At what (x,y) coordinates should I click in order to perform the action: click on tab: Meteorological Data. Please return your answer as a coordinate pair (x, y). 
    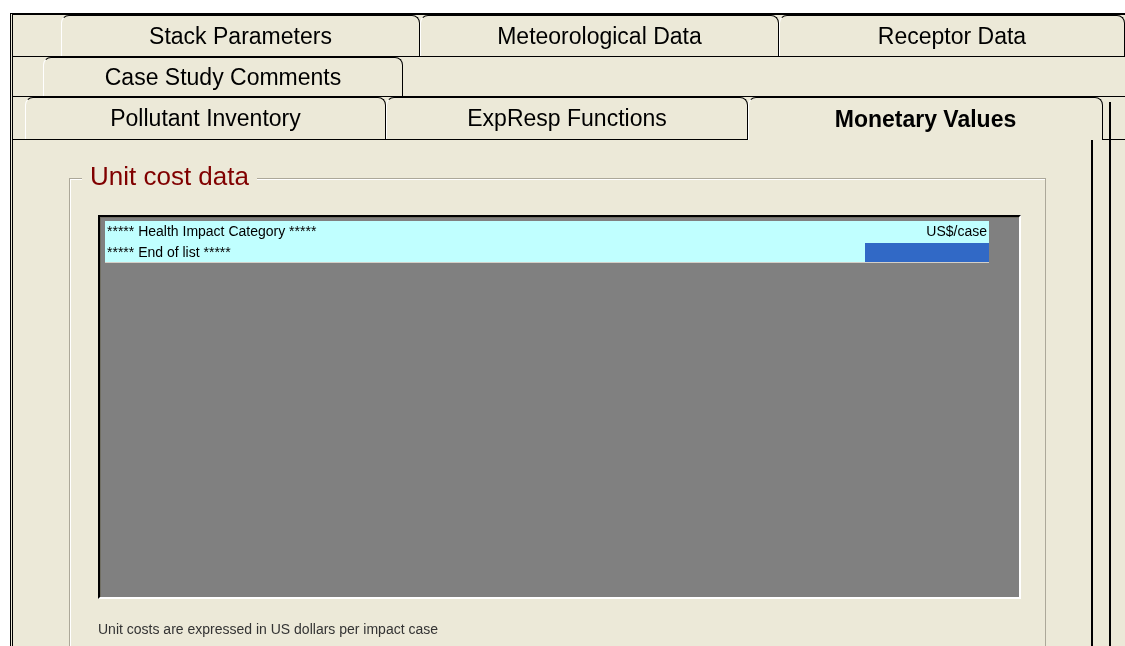
    Looking at the image, I should click on (599, 35).